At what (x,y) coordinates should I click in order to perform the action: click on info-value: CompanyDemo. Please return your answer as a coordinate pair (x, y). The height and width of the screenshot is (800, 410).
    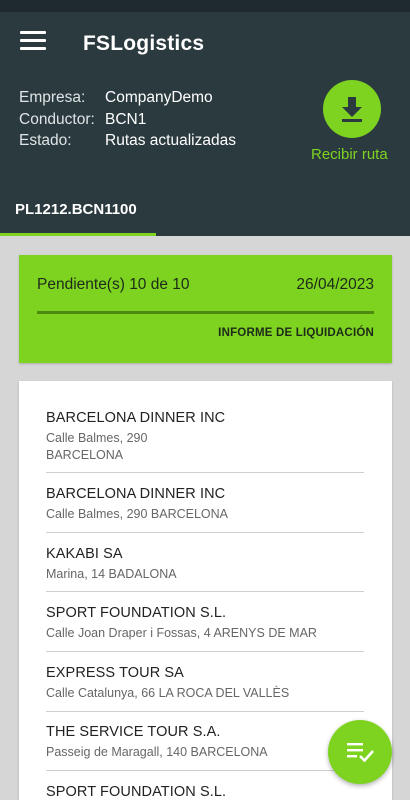
    Looking at the image, I should click on (159, 97).